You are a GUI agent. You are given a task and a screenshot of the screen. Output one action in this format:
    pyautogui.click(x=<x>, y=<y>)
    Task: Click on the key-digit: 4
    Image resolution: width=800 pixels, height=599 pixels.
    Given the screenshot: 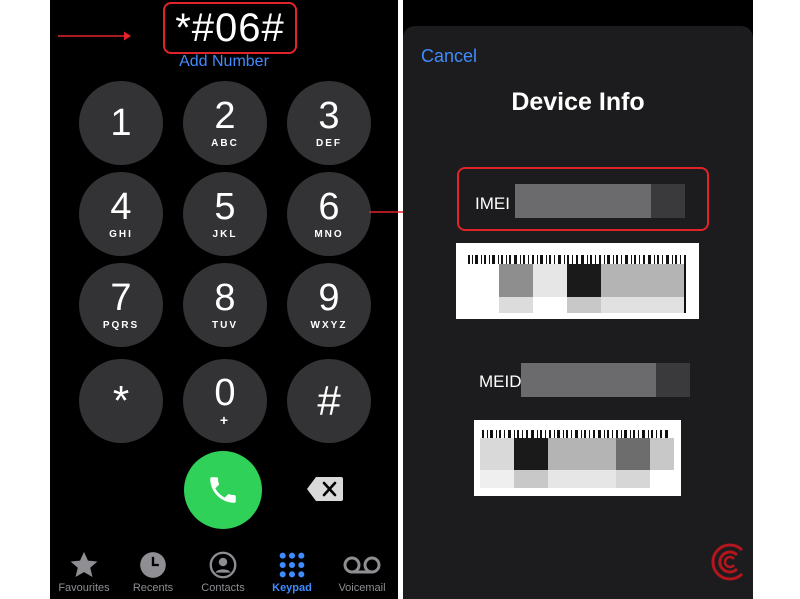 What is the action you would take?
    pyautogui.click(x=121, y=207)
    